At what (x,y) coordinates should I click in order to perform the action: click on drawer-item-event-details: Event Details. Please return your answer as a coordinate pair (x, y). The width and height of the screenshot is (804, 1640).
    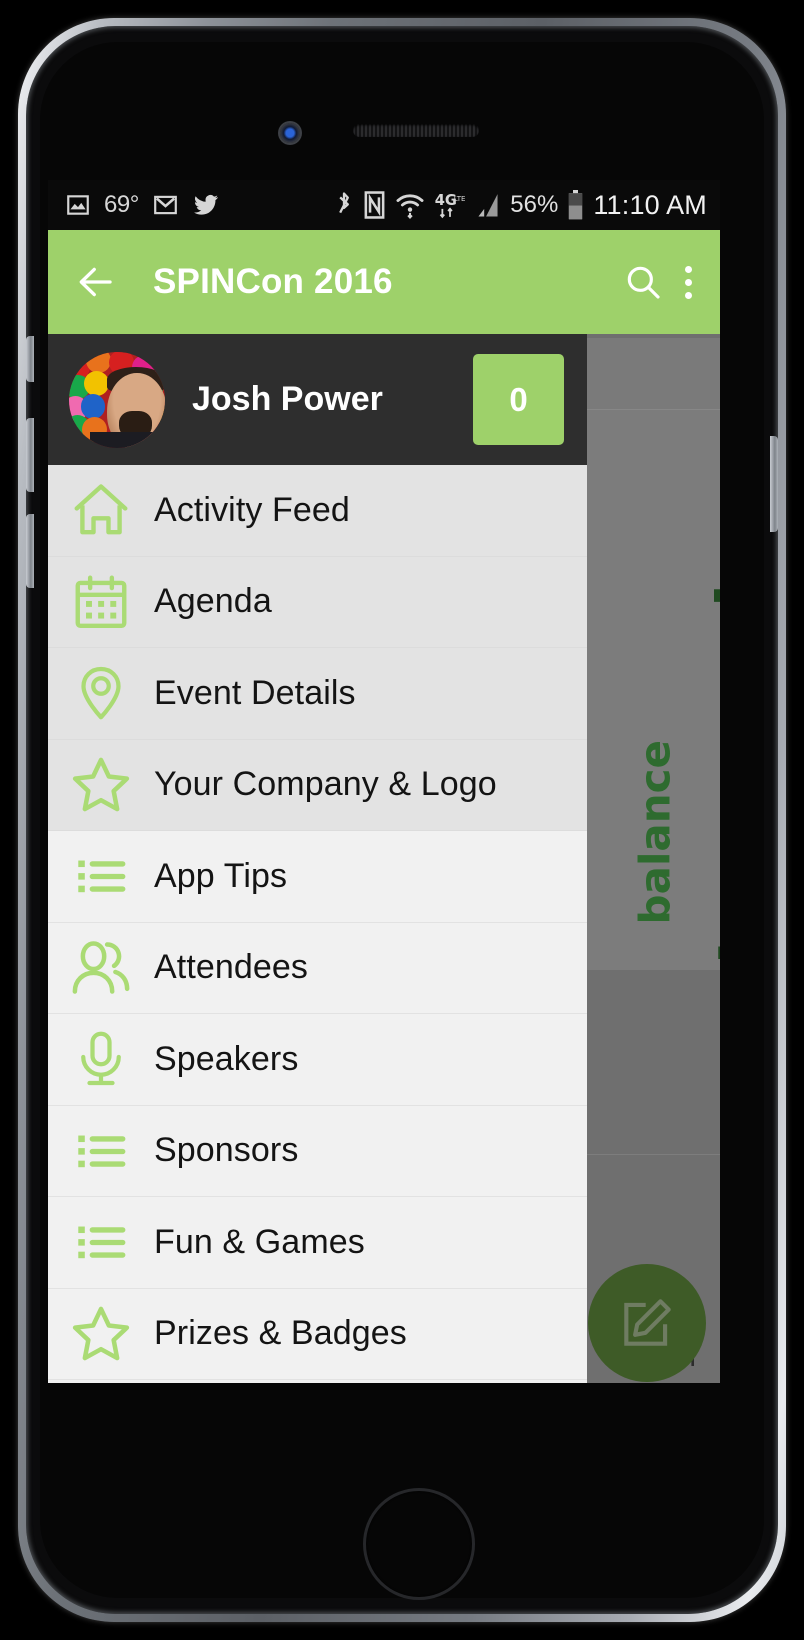
    Looking at the image, I should click on (317, 694).